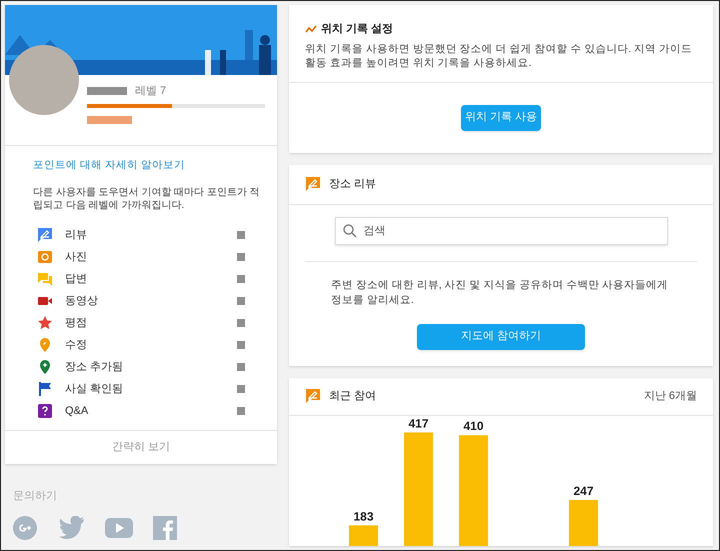  Describe the element at coordinates (119, 528) in the screenshot. I see `play-icon` at that location.